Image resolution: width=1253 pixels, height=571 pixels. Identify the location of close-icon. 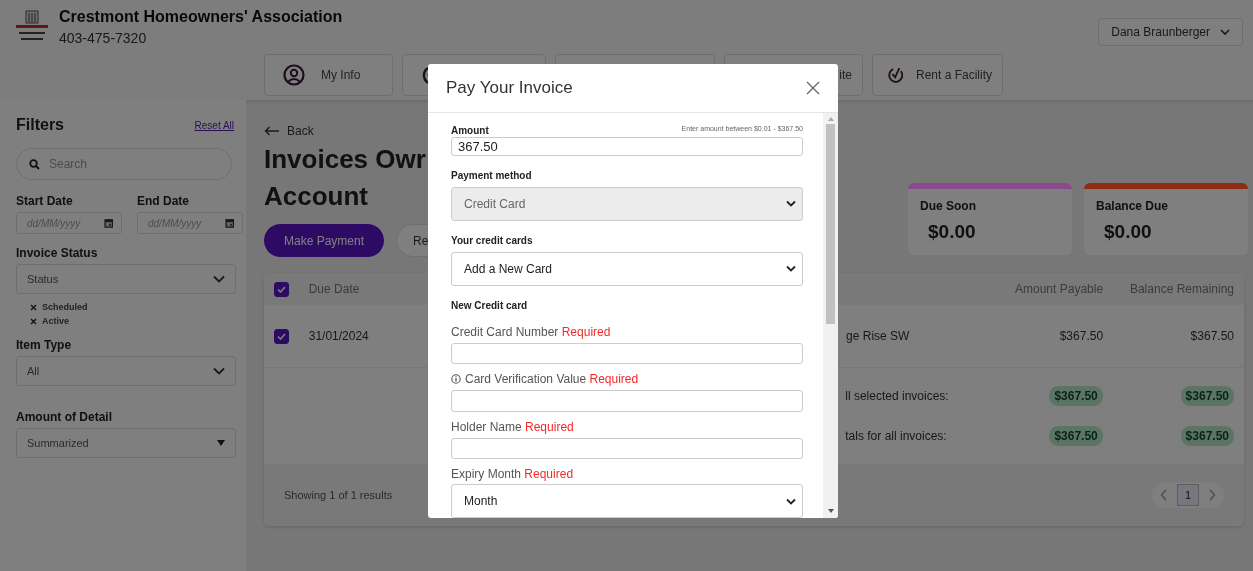
(813, 88).